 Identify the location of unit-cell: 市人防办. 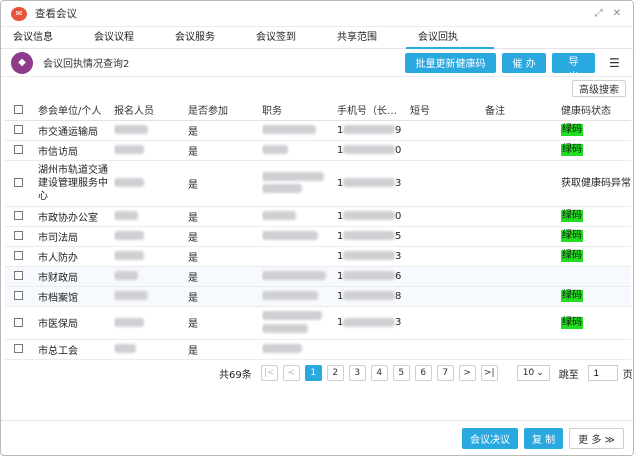
(76, 256).